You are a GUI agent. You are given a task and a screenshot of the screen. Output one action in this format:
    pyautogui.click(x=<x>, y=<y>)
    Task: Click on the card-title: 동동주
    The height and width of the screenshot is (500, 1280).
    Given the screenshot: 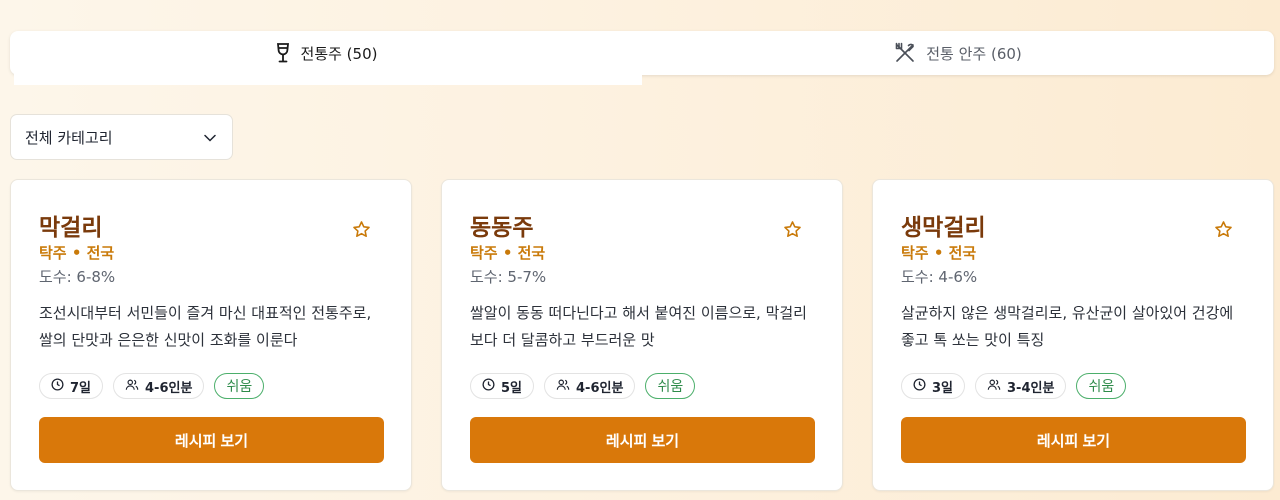 What is the action you would take?
    pyautogui.click(x=502, y=228)
    